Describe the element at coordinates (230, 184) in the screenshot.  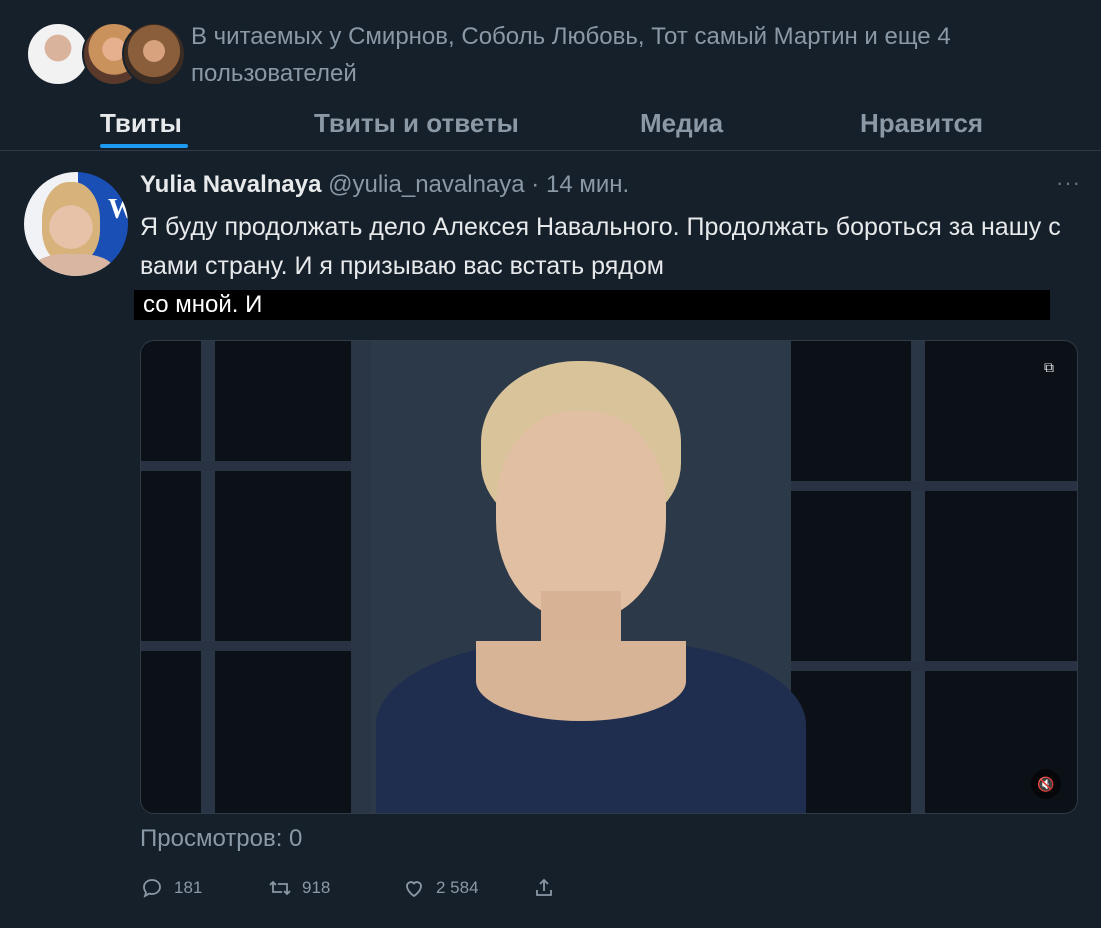
I see `author-name: Yulia Navalnaya` at that location.